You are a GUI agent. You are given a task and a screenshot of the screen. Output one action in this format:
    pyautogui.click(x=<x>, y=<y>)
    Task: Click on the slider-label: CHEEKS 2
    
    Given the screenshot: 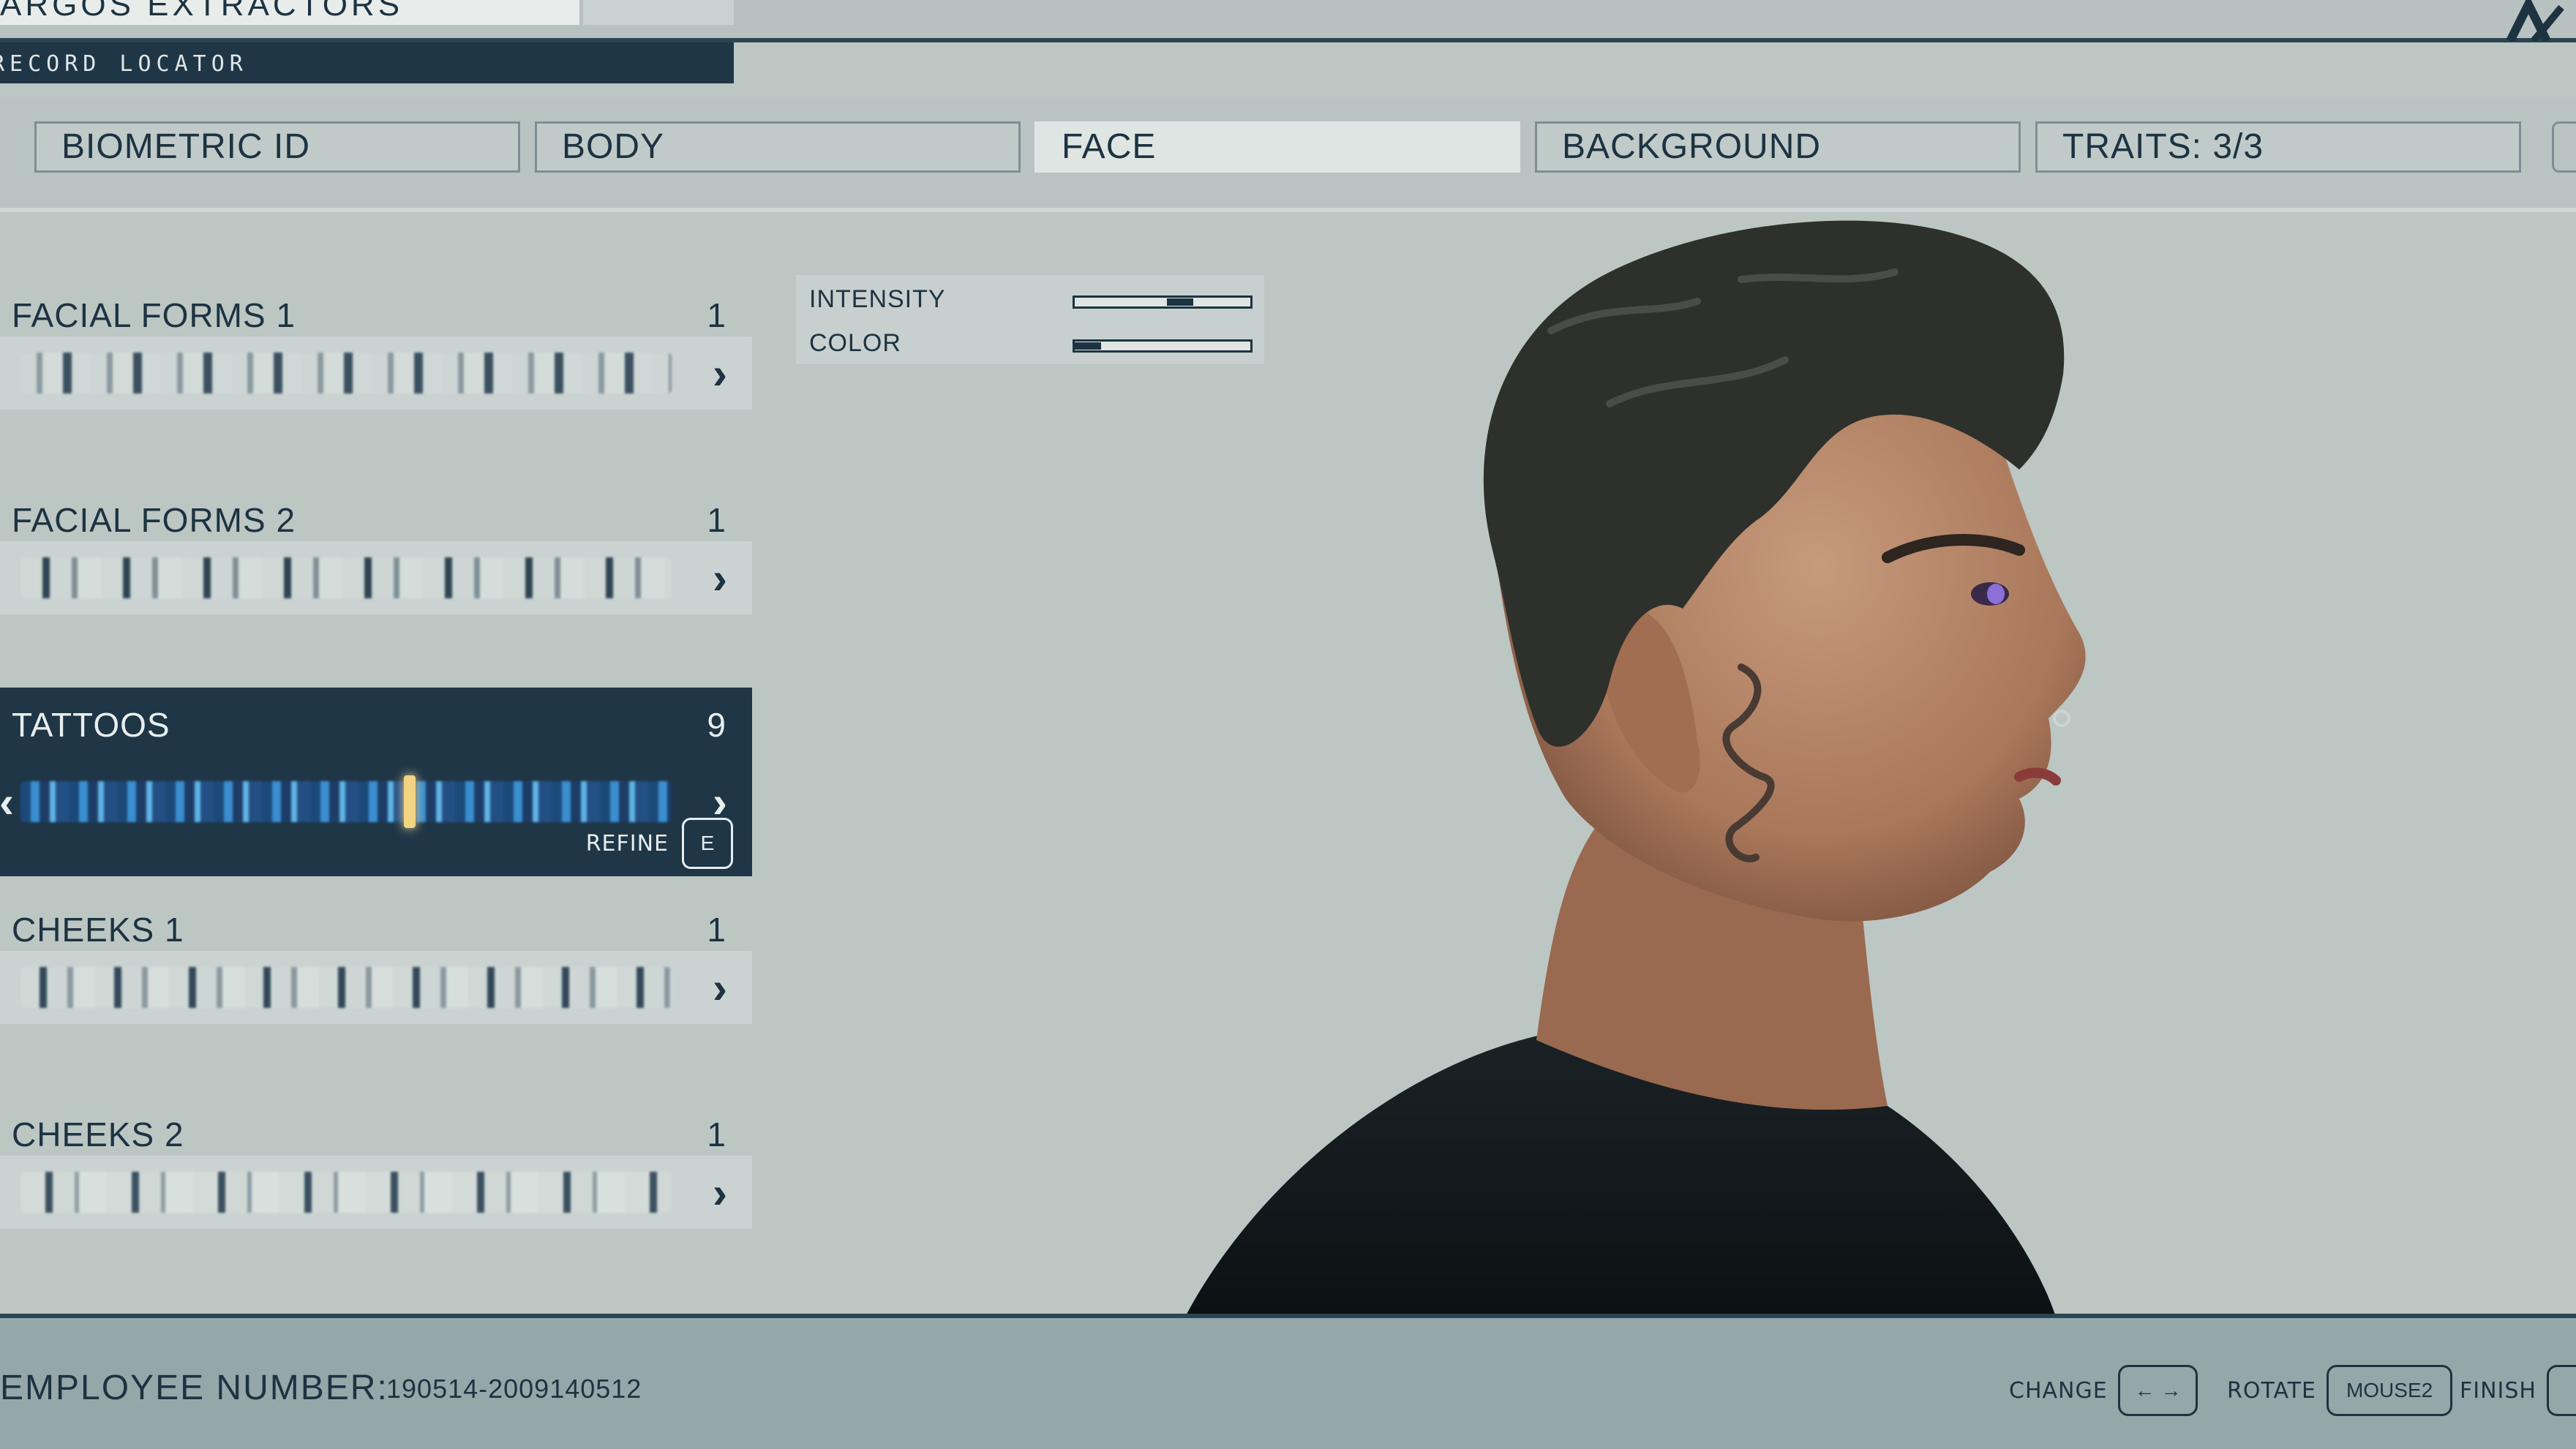 What is the action you would take?
    pyautogui.click(x=98, y=1134)
    